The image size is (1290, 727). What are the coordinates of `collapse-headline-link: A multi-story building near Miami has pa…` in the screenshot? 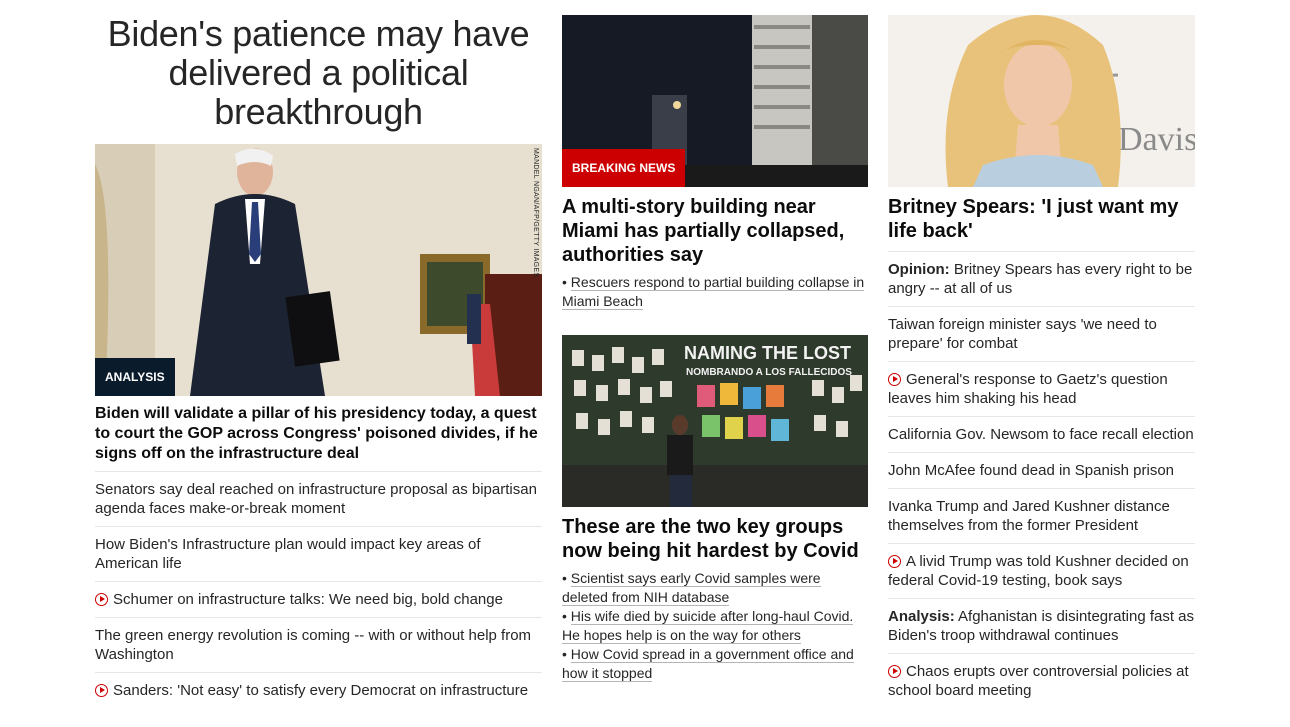 It's located at (703, 231).